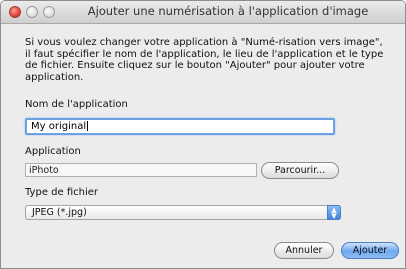 The image size is (406, 269). What do you see at coordinates (59, 212) in the screenshot?
I see `file-type-value: JPEG (*.jpg)` at bounding box center [59, 212].